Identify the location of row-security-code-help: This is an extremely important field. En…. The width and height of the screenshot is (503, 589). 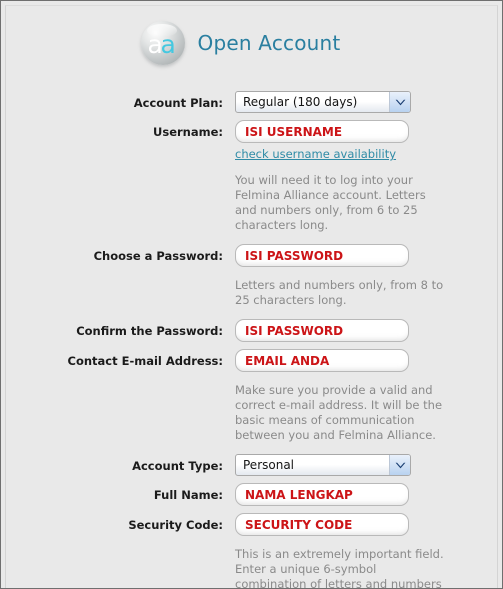
(251, 566).